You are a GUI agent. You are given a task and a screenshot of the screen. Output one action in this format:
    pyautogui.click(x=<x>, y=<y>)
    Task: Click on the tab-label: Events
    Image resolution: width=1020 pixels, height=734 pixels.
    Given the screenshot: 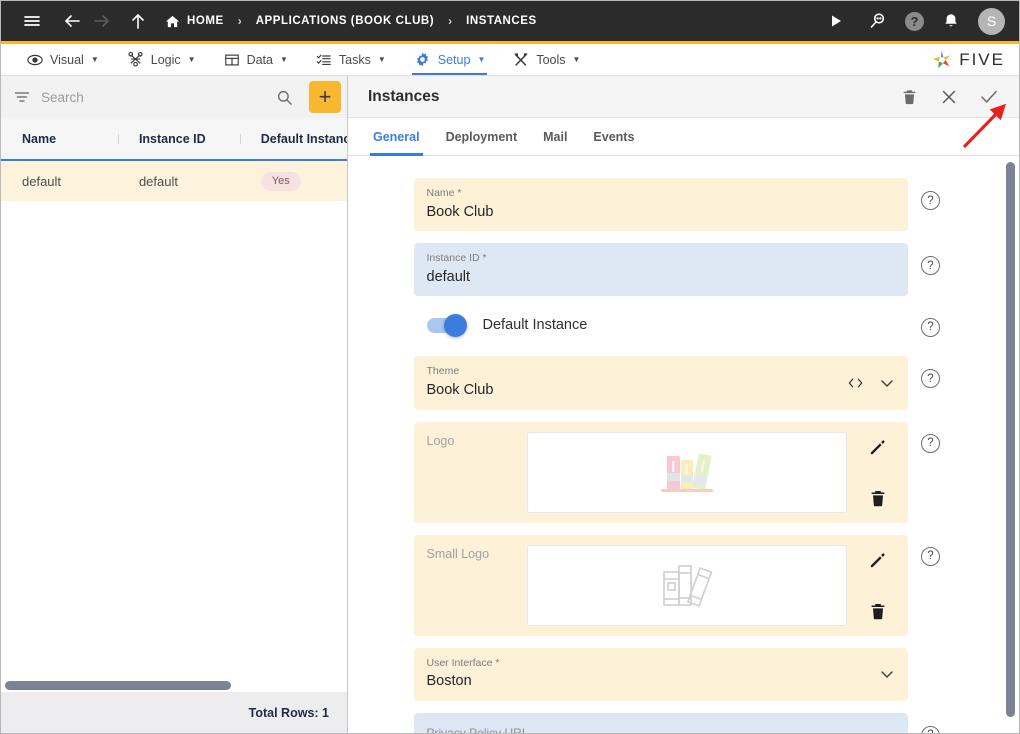 What is the action you would take?
    pyautogui.click(x=614, y=136)
    